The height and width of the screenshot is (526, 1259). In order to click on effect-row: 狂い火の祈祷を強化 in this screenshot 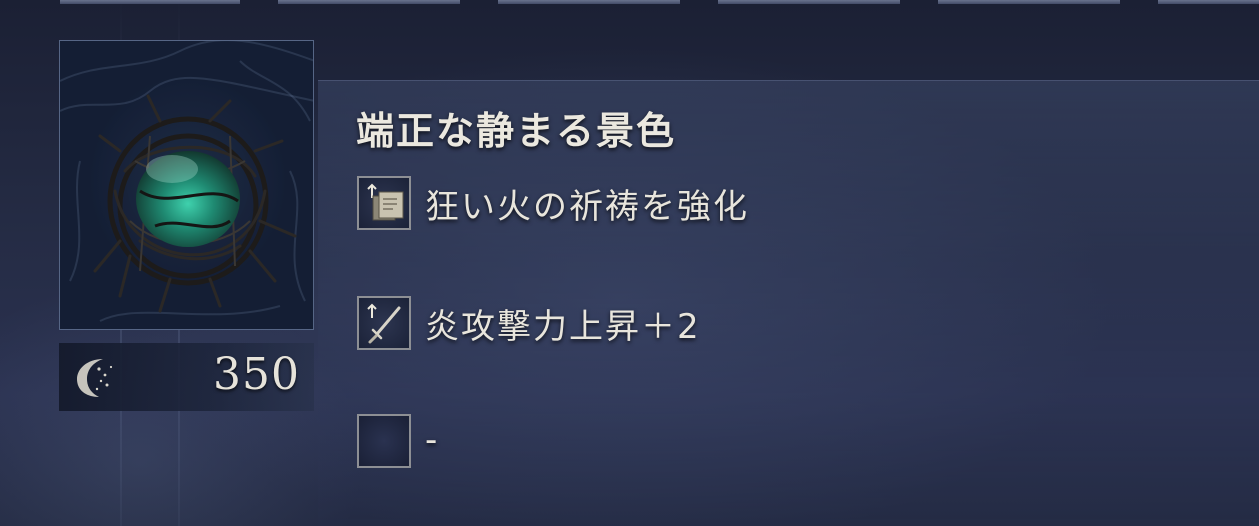, I will do `click(587, 204)`.